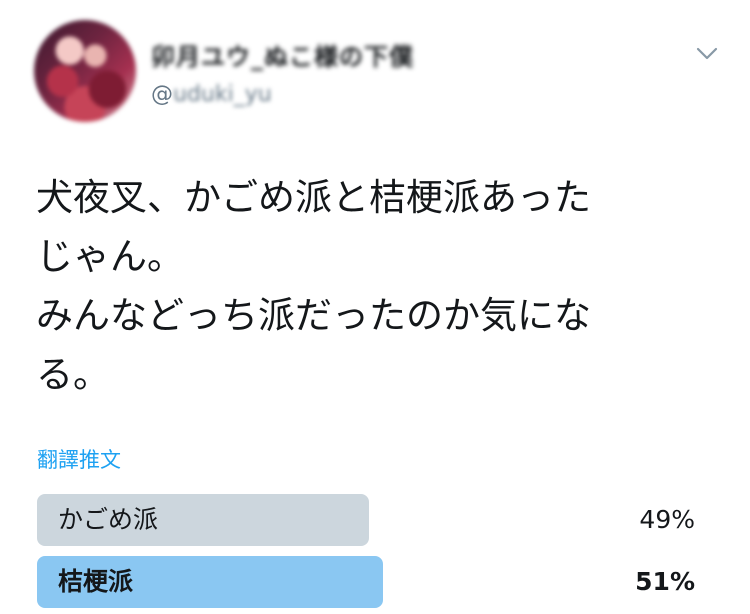 This screenshot has width=750, height=614. Describe the element at coordinates (372, 520) in the screenshot. I see `poll-option-kagome: かごめ派 49%` at that location.